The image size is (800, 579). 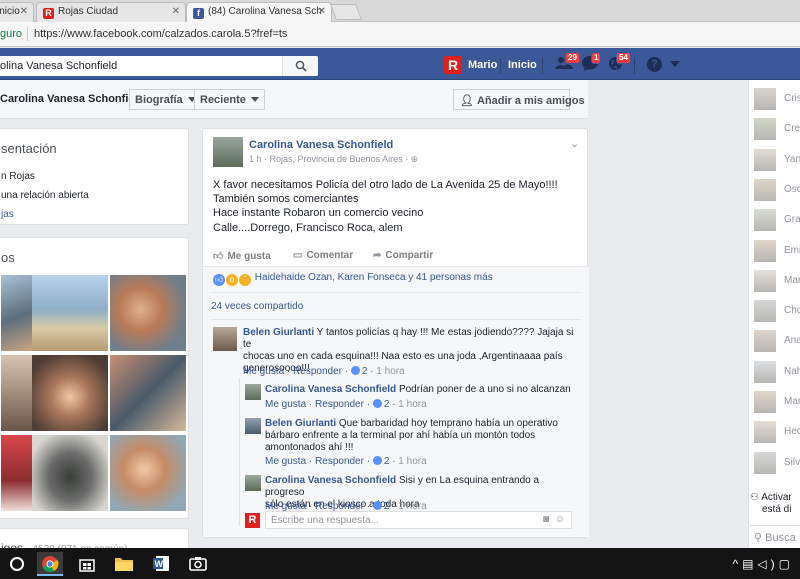 What do you see at coordinates (17, 12) in the screenshot?
I see `browser-tab-1: inicio ✕` at bounding box center [17, 12].